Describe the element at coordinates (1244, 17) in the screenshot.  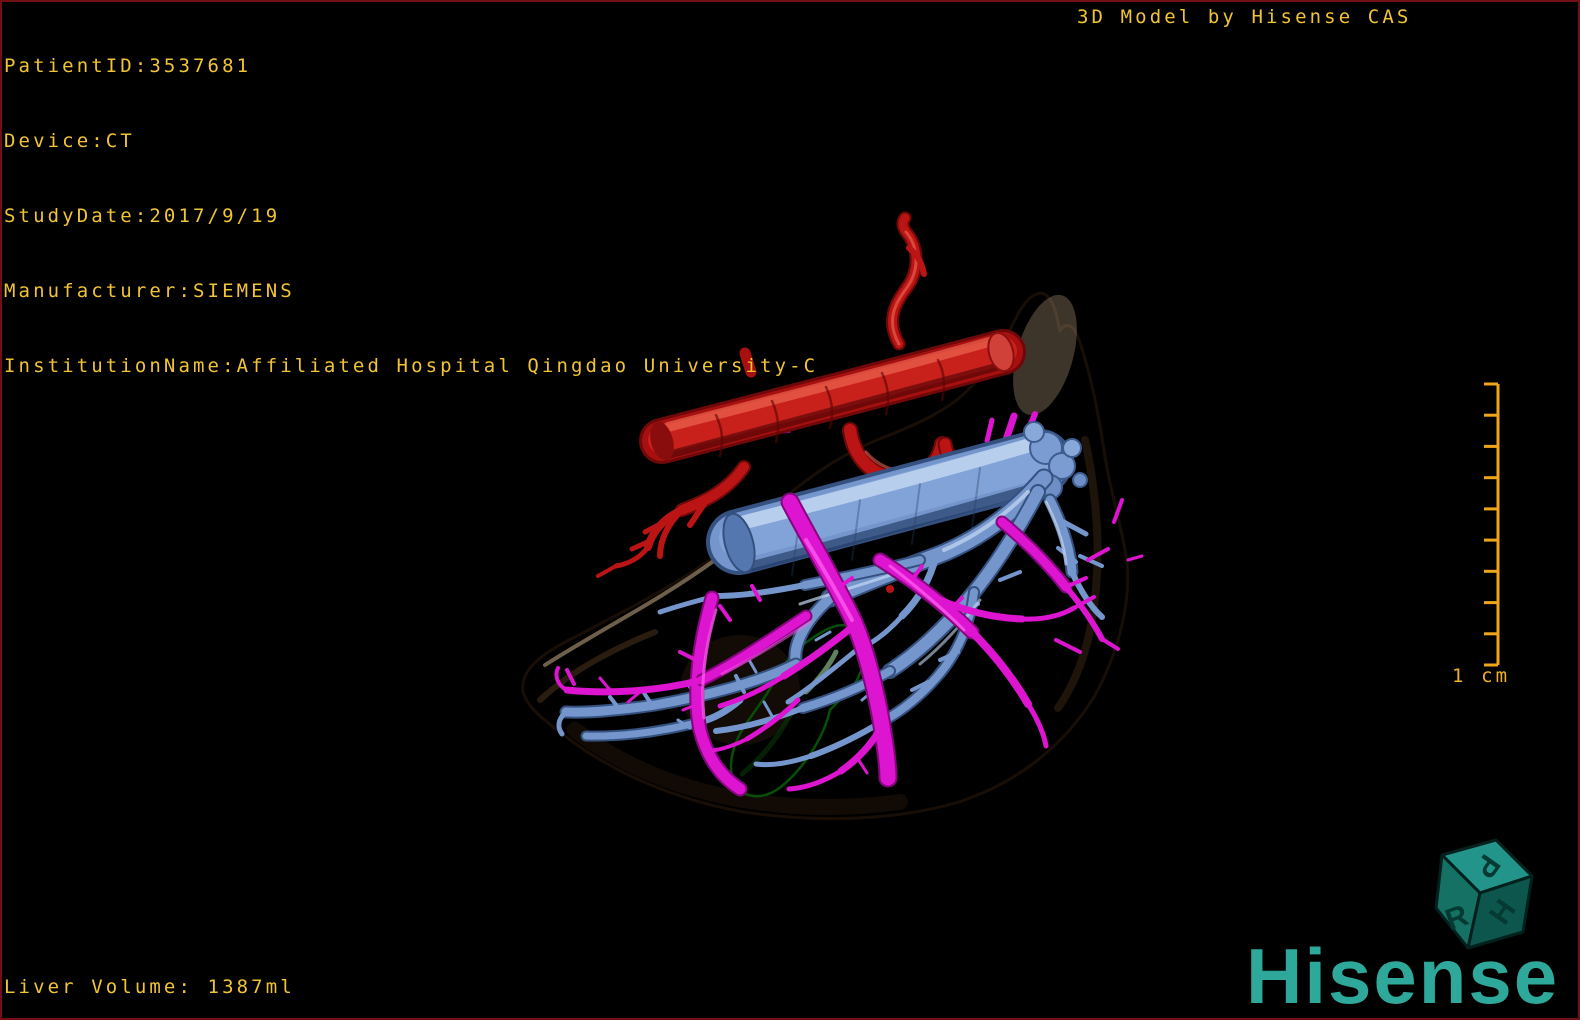
I see `watermark-title: 3D Model by Hisense CAS` at that location.